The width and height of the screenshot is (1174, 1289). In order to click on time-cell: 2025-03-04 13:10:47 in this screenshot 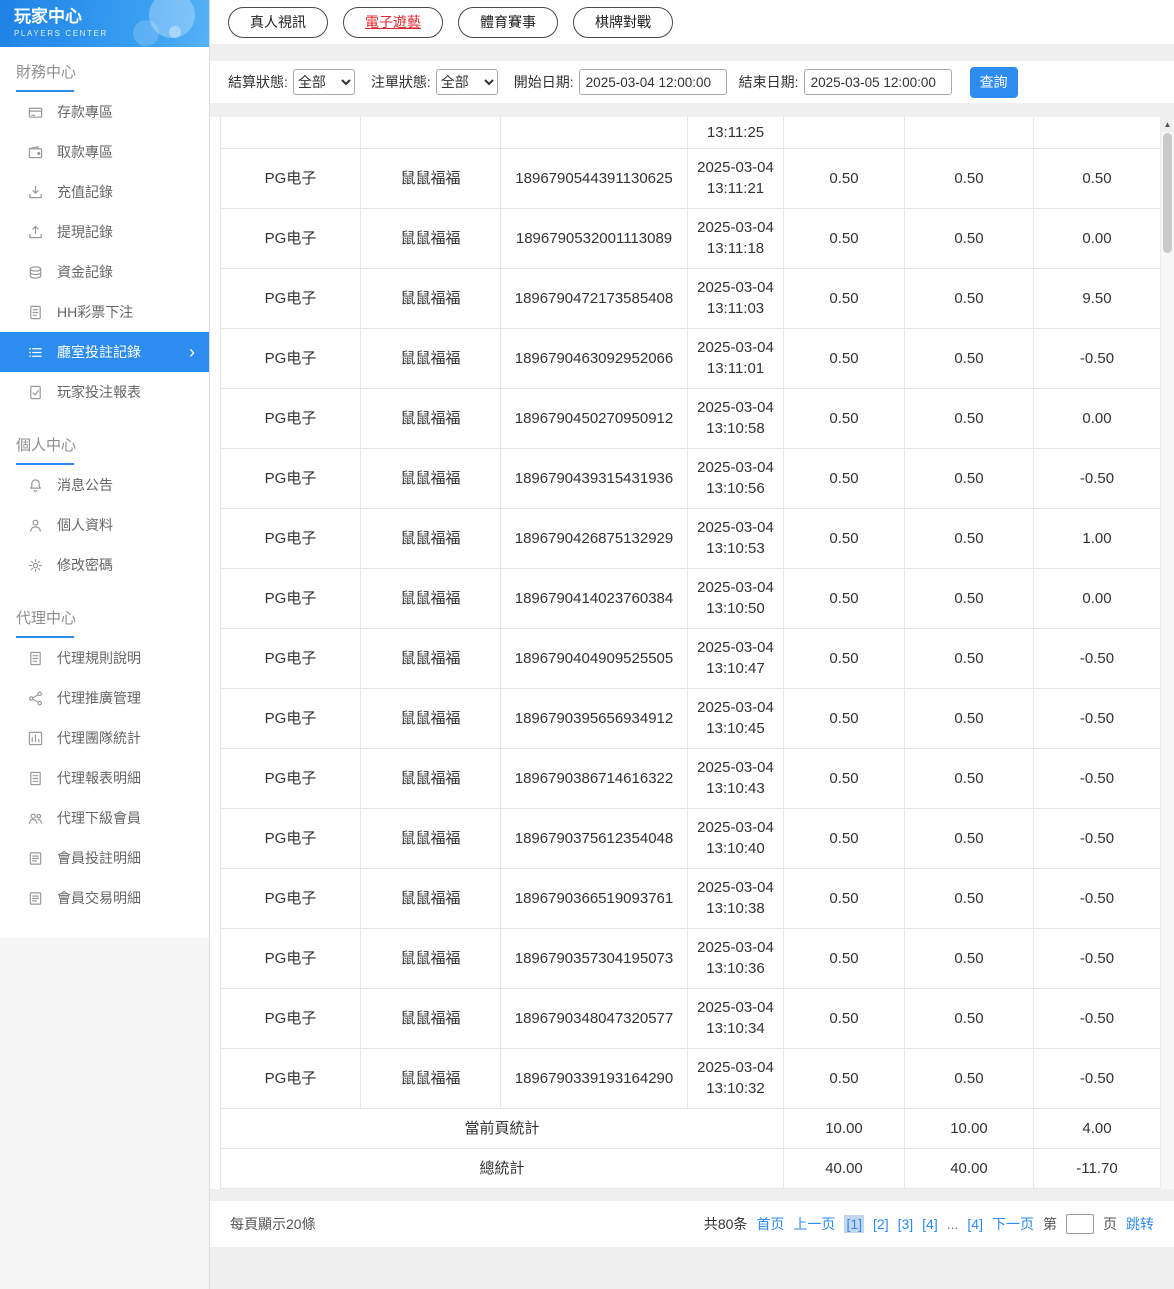, I will do `click(735, 658)`.